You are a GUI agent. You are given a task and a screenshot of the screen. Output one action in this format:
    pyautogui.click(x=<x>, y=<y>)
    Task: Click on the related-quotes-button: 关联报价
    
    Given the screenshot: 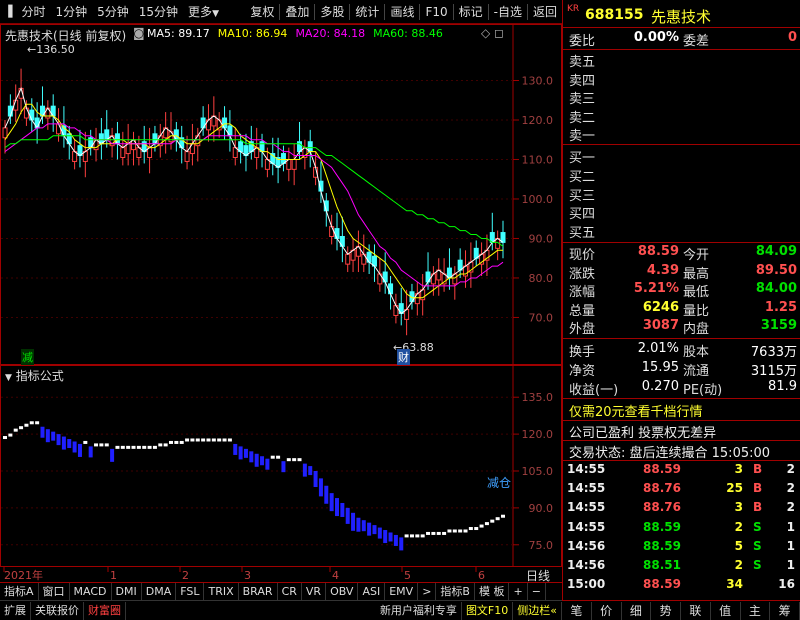 What is the action you would take?
    pyautogui.click(x=57, y=610)
    